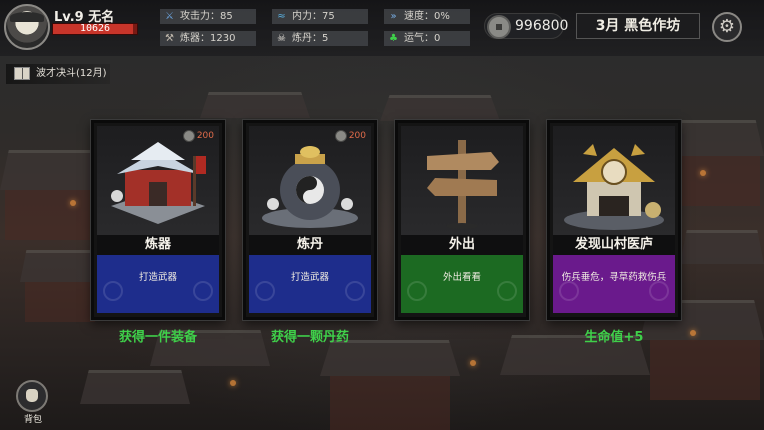 The image size is (764, 430). Describe the element at coordinates (462, 181) in the screenshot. I see `signpost-art` at that location.